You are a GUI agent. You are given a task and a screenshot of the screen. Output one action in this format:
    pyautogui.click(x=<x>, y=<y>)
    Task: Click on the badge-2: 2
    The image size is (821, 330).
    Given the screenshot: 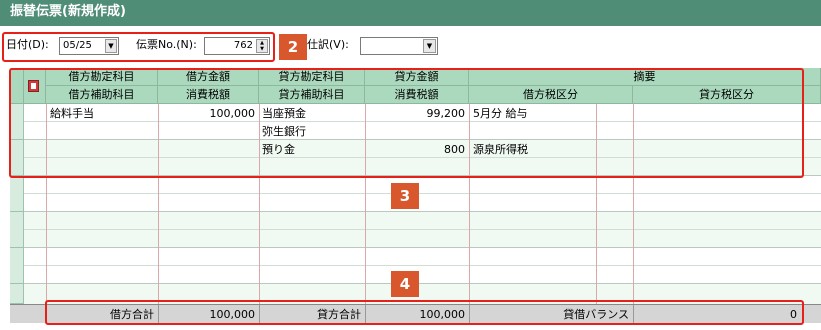 What is the action you would take?
    pyautogui.click(x=293, y=47)
    